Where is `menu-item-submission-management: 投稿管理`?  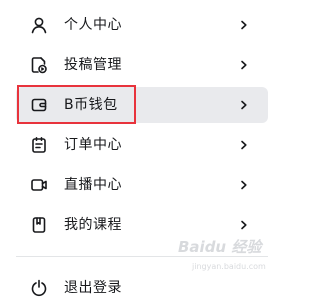
menu-item-submission-management: 投稿管理 is located at coordinates (142, 65).